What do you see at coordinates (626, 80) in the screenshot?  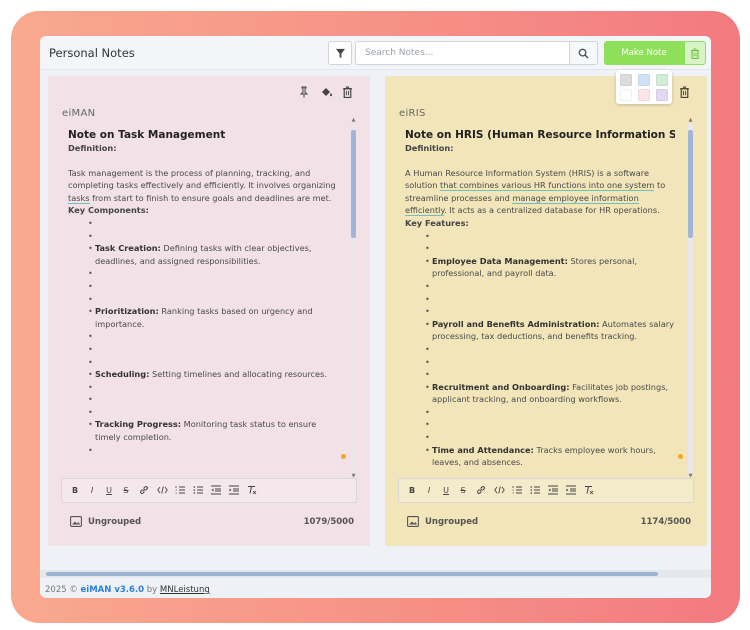 I see `swatch-gray` at bounding box center [626, 80].